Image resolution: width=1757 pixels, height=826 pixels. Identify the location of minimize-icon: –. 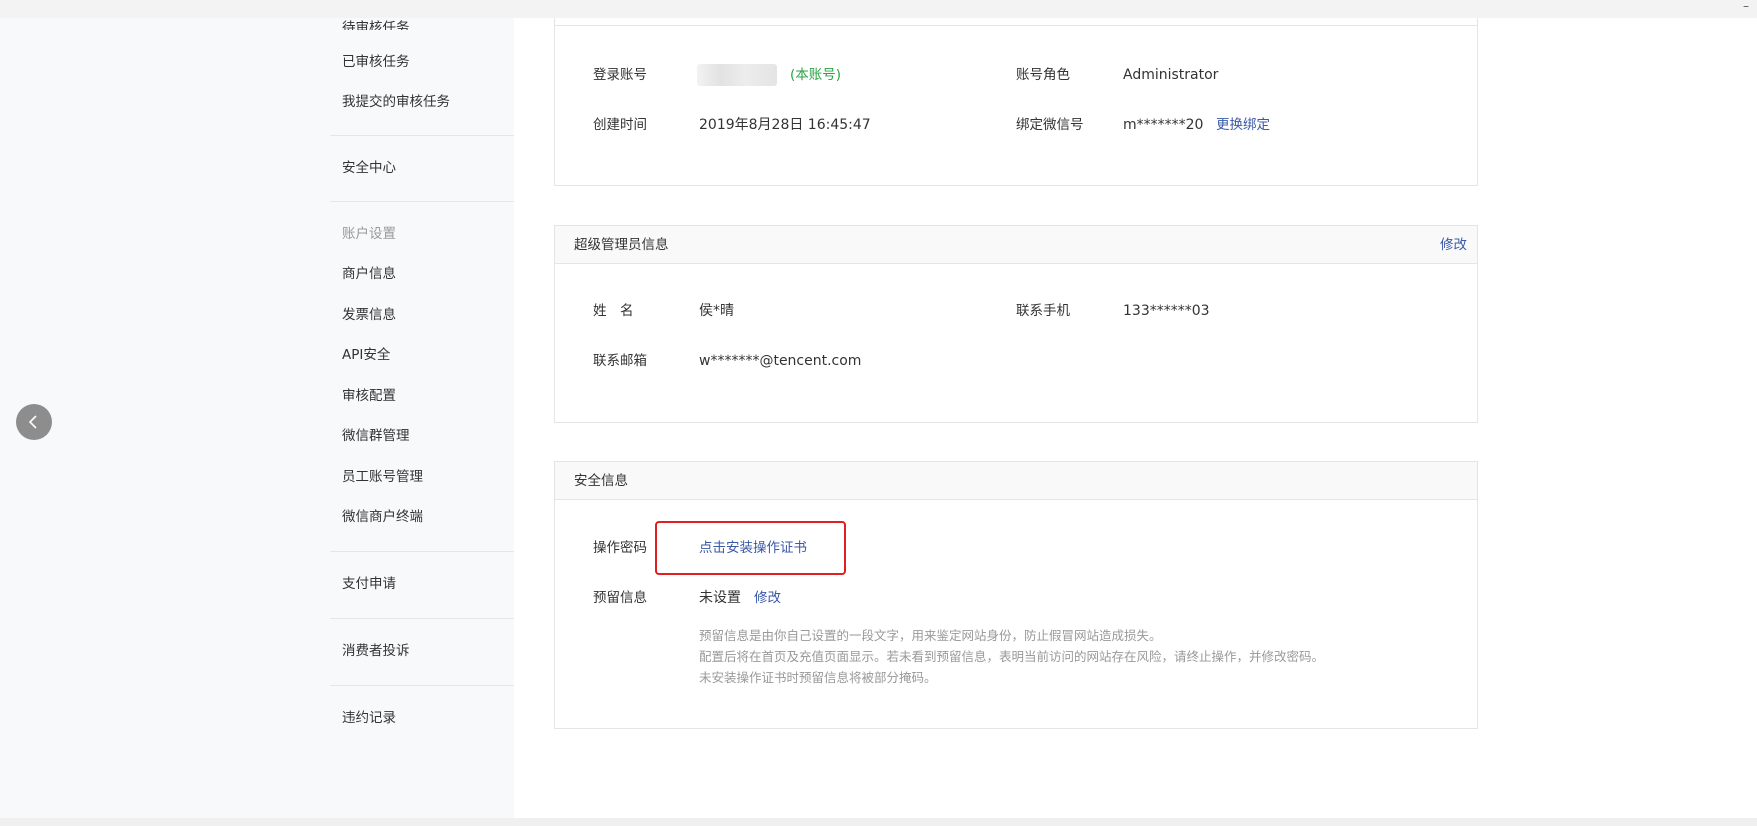
(1746, 6).